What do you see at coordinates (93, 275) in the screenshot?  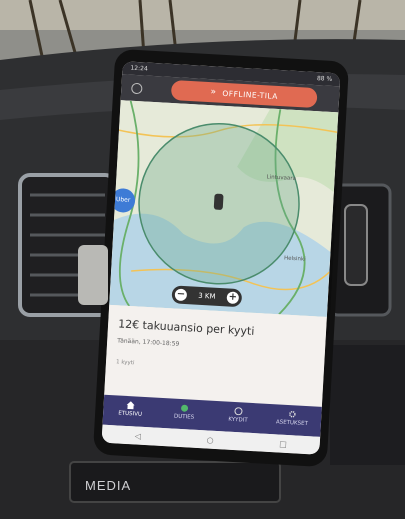 I see `phone-holder-clip` at bounding box center [93, 275].